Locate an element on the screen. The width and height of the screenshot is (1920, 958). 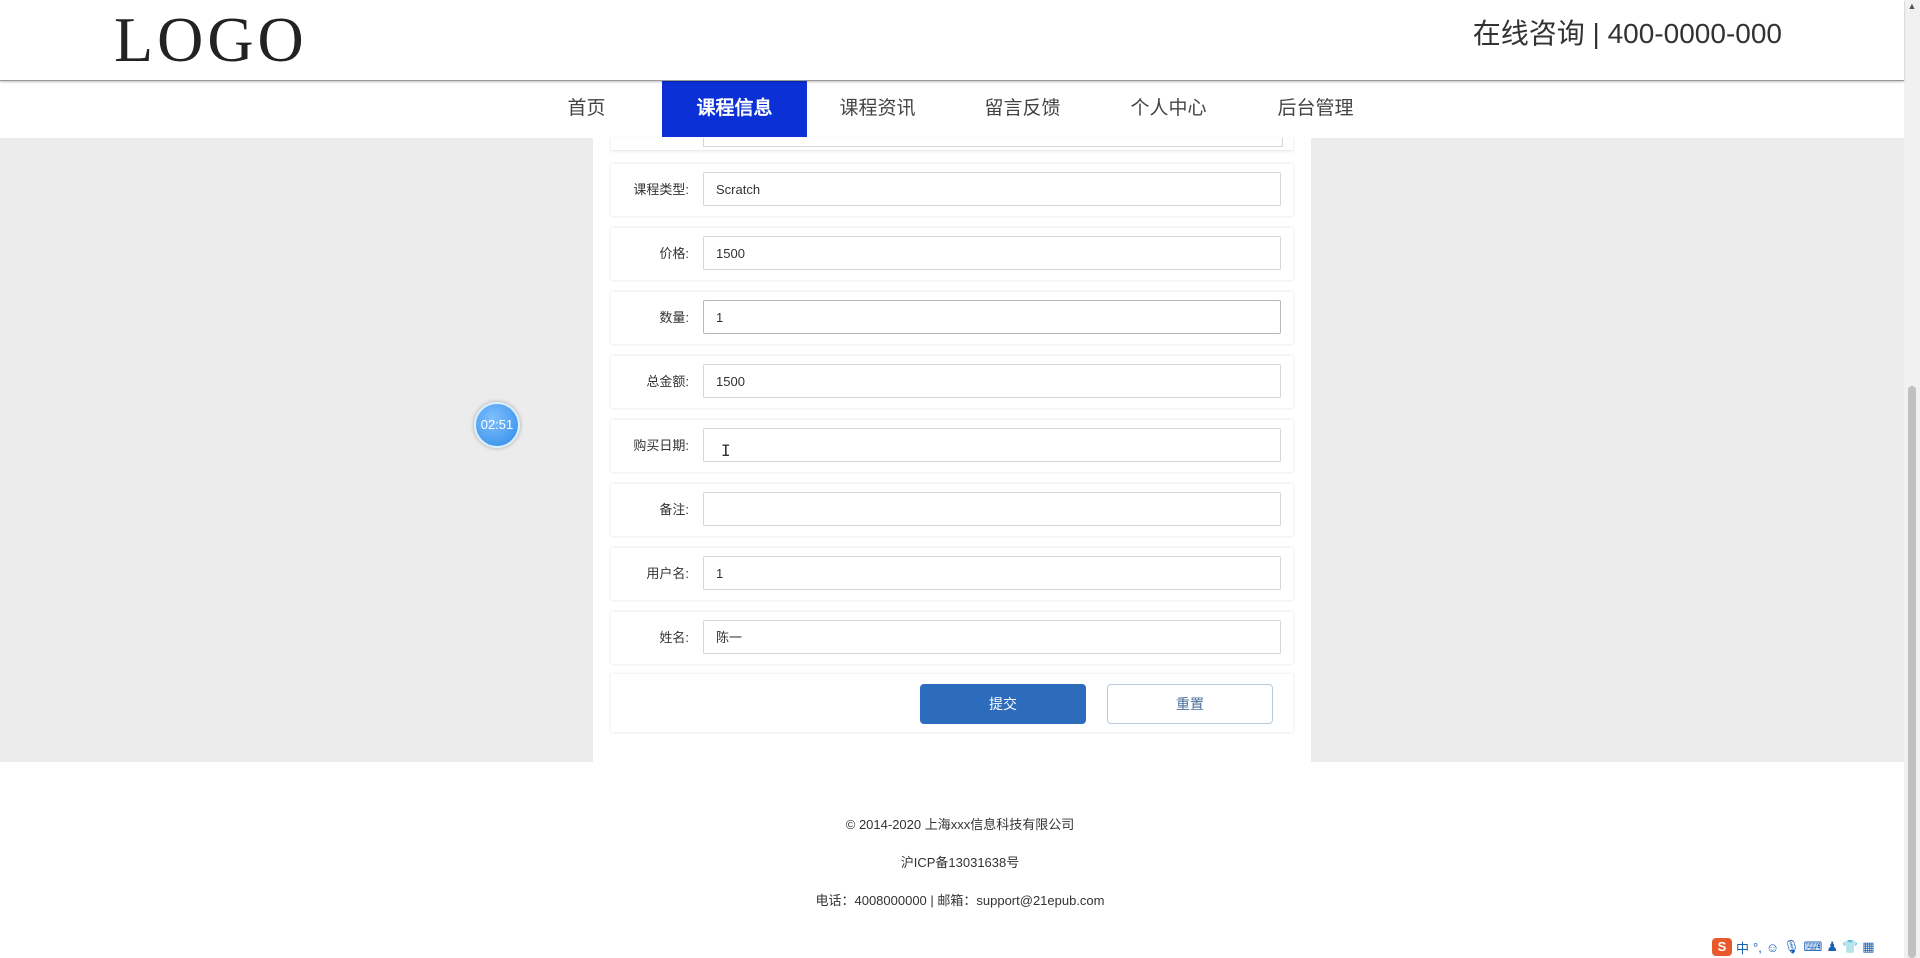
contact-info: 在线咨询 | 400-0000-000 is located at coordinates (1627, 33).